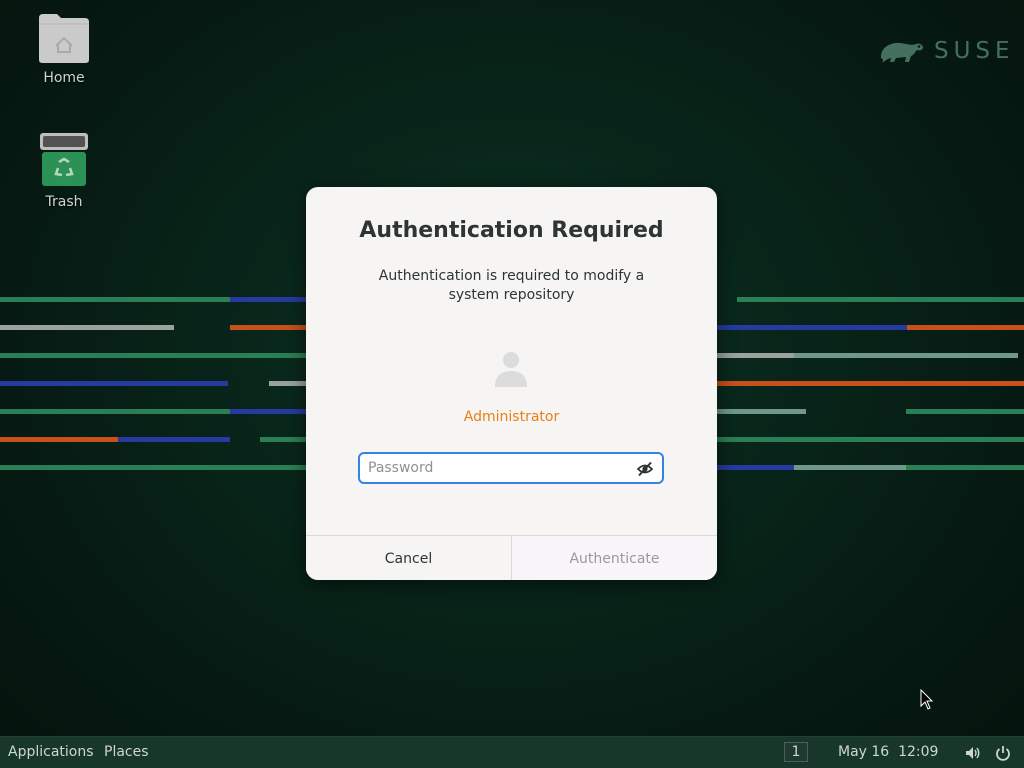 This screenshot has width=1024, height=768. What do you see at coordinates (409, 558) in the screenshot?
I see `cancel-button: Cancel` at bounding box center [409, 558].